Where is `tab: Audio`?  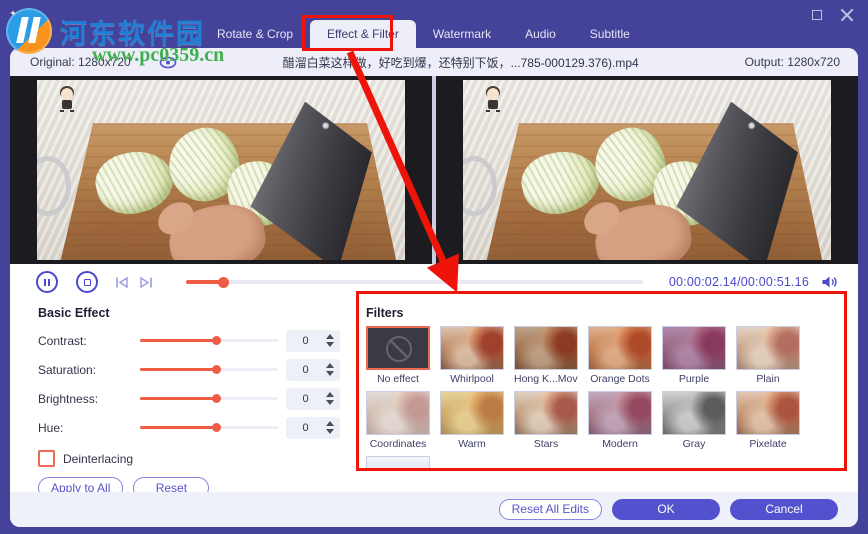
tab: Audio is located at coordinates (540, 34).